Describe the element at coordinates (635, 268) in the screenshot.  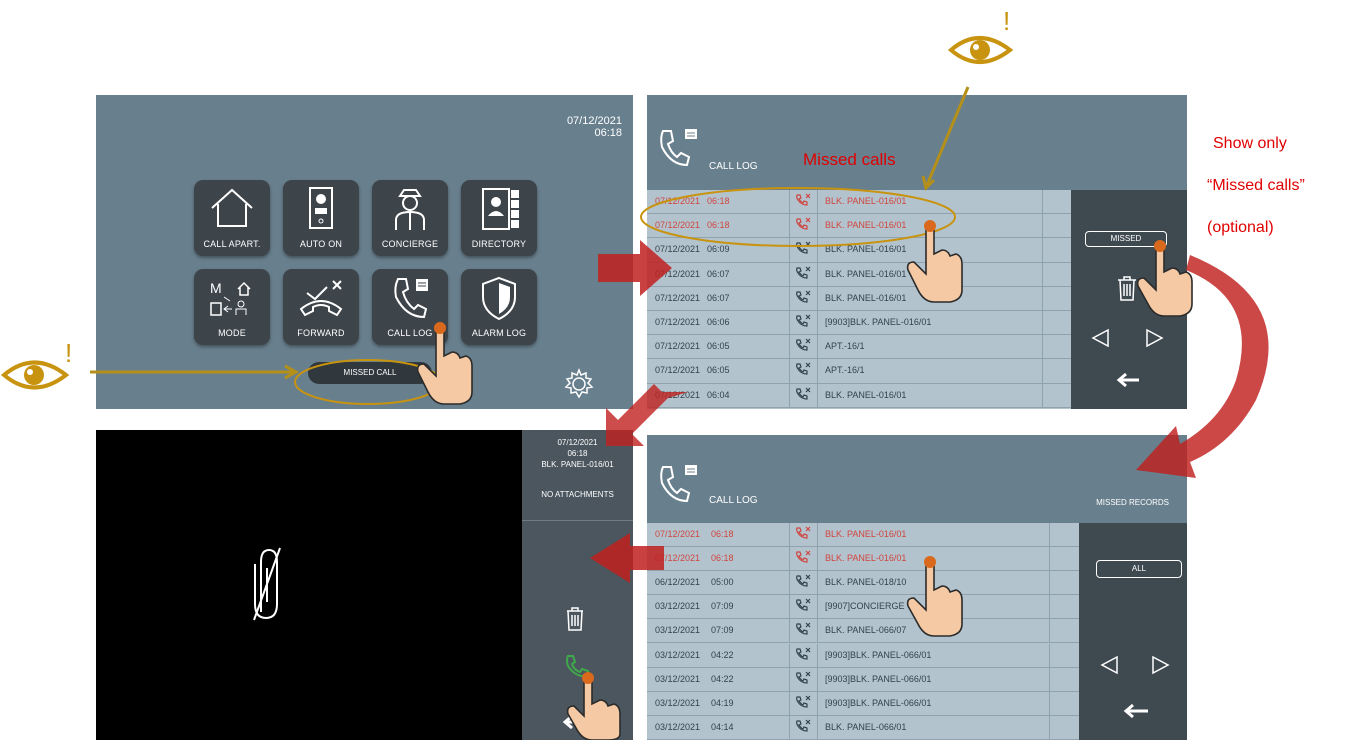
I see `flow-arrow-right` at that location.